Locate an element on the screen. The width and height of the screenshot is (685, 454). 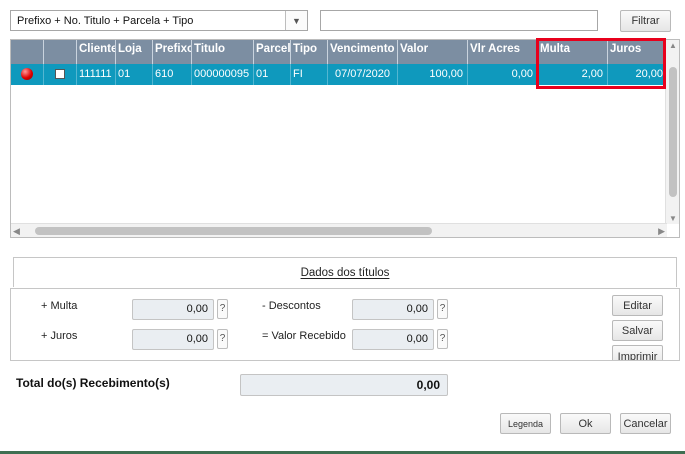
panel-title: Dados dos títulos is located at coordinates (345, 272).